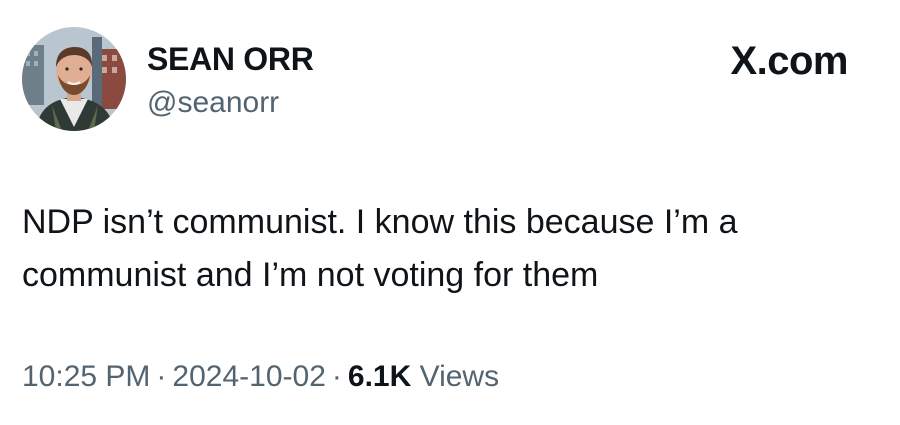 The width and height of the screenshot is (900, 425). I want to click on tweet-time: 10:25 PM, so click(86, 376).